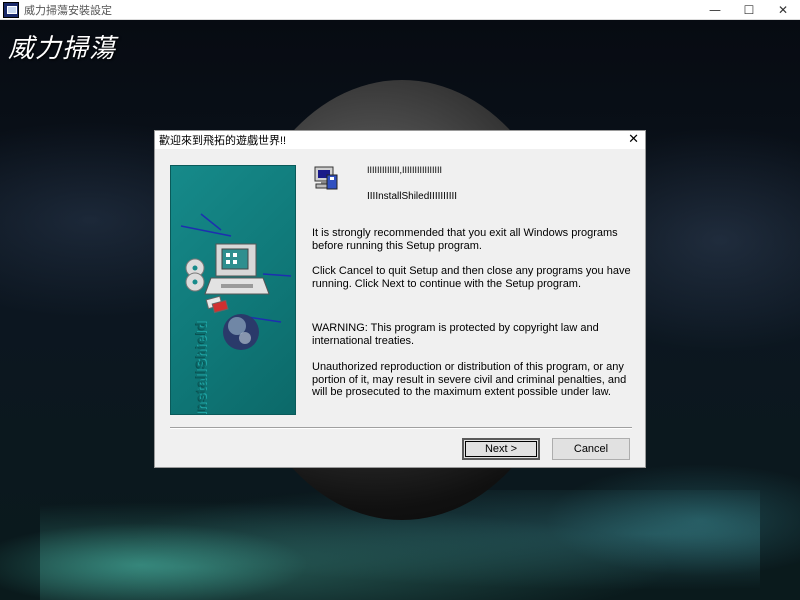 The height and width of the screenshot is (600, 800). I want to click on cd-disc-icon, so click(195, 275).